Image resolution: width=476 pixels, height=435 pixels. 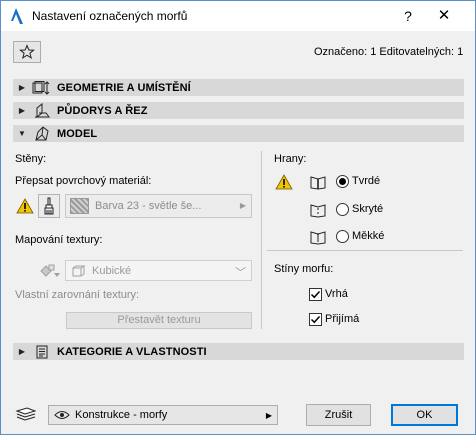 What do you see at coordinates (318, 238) in the screenshot?
I see `edge-soft-icon` at bounding box center [318, 238].